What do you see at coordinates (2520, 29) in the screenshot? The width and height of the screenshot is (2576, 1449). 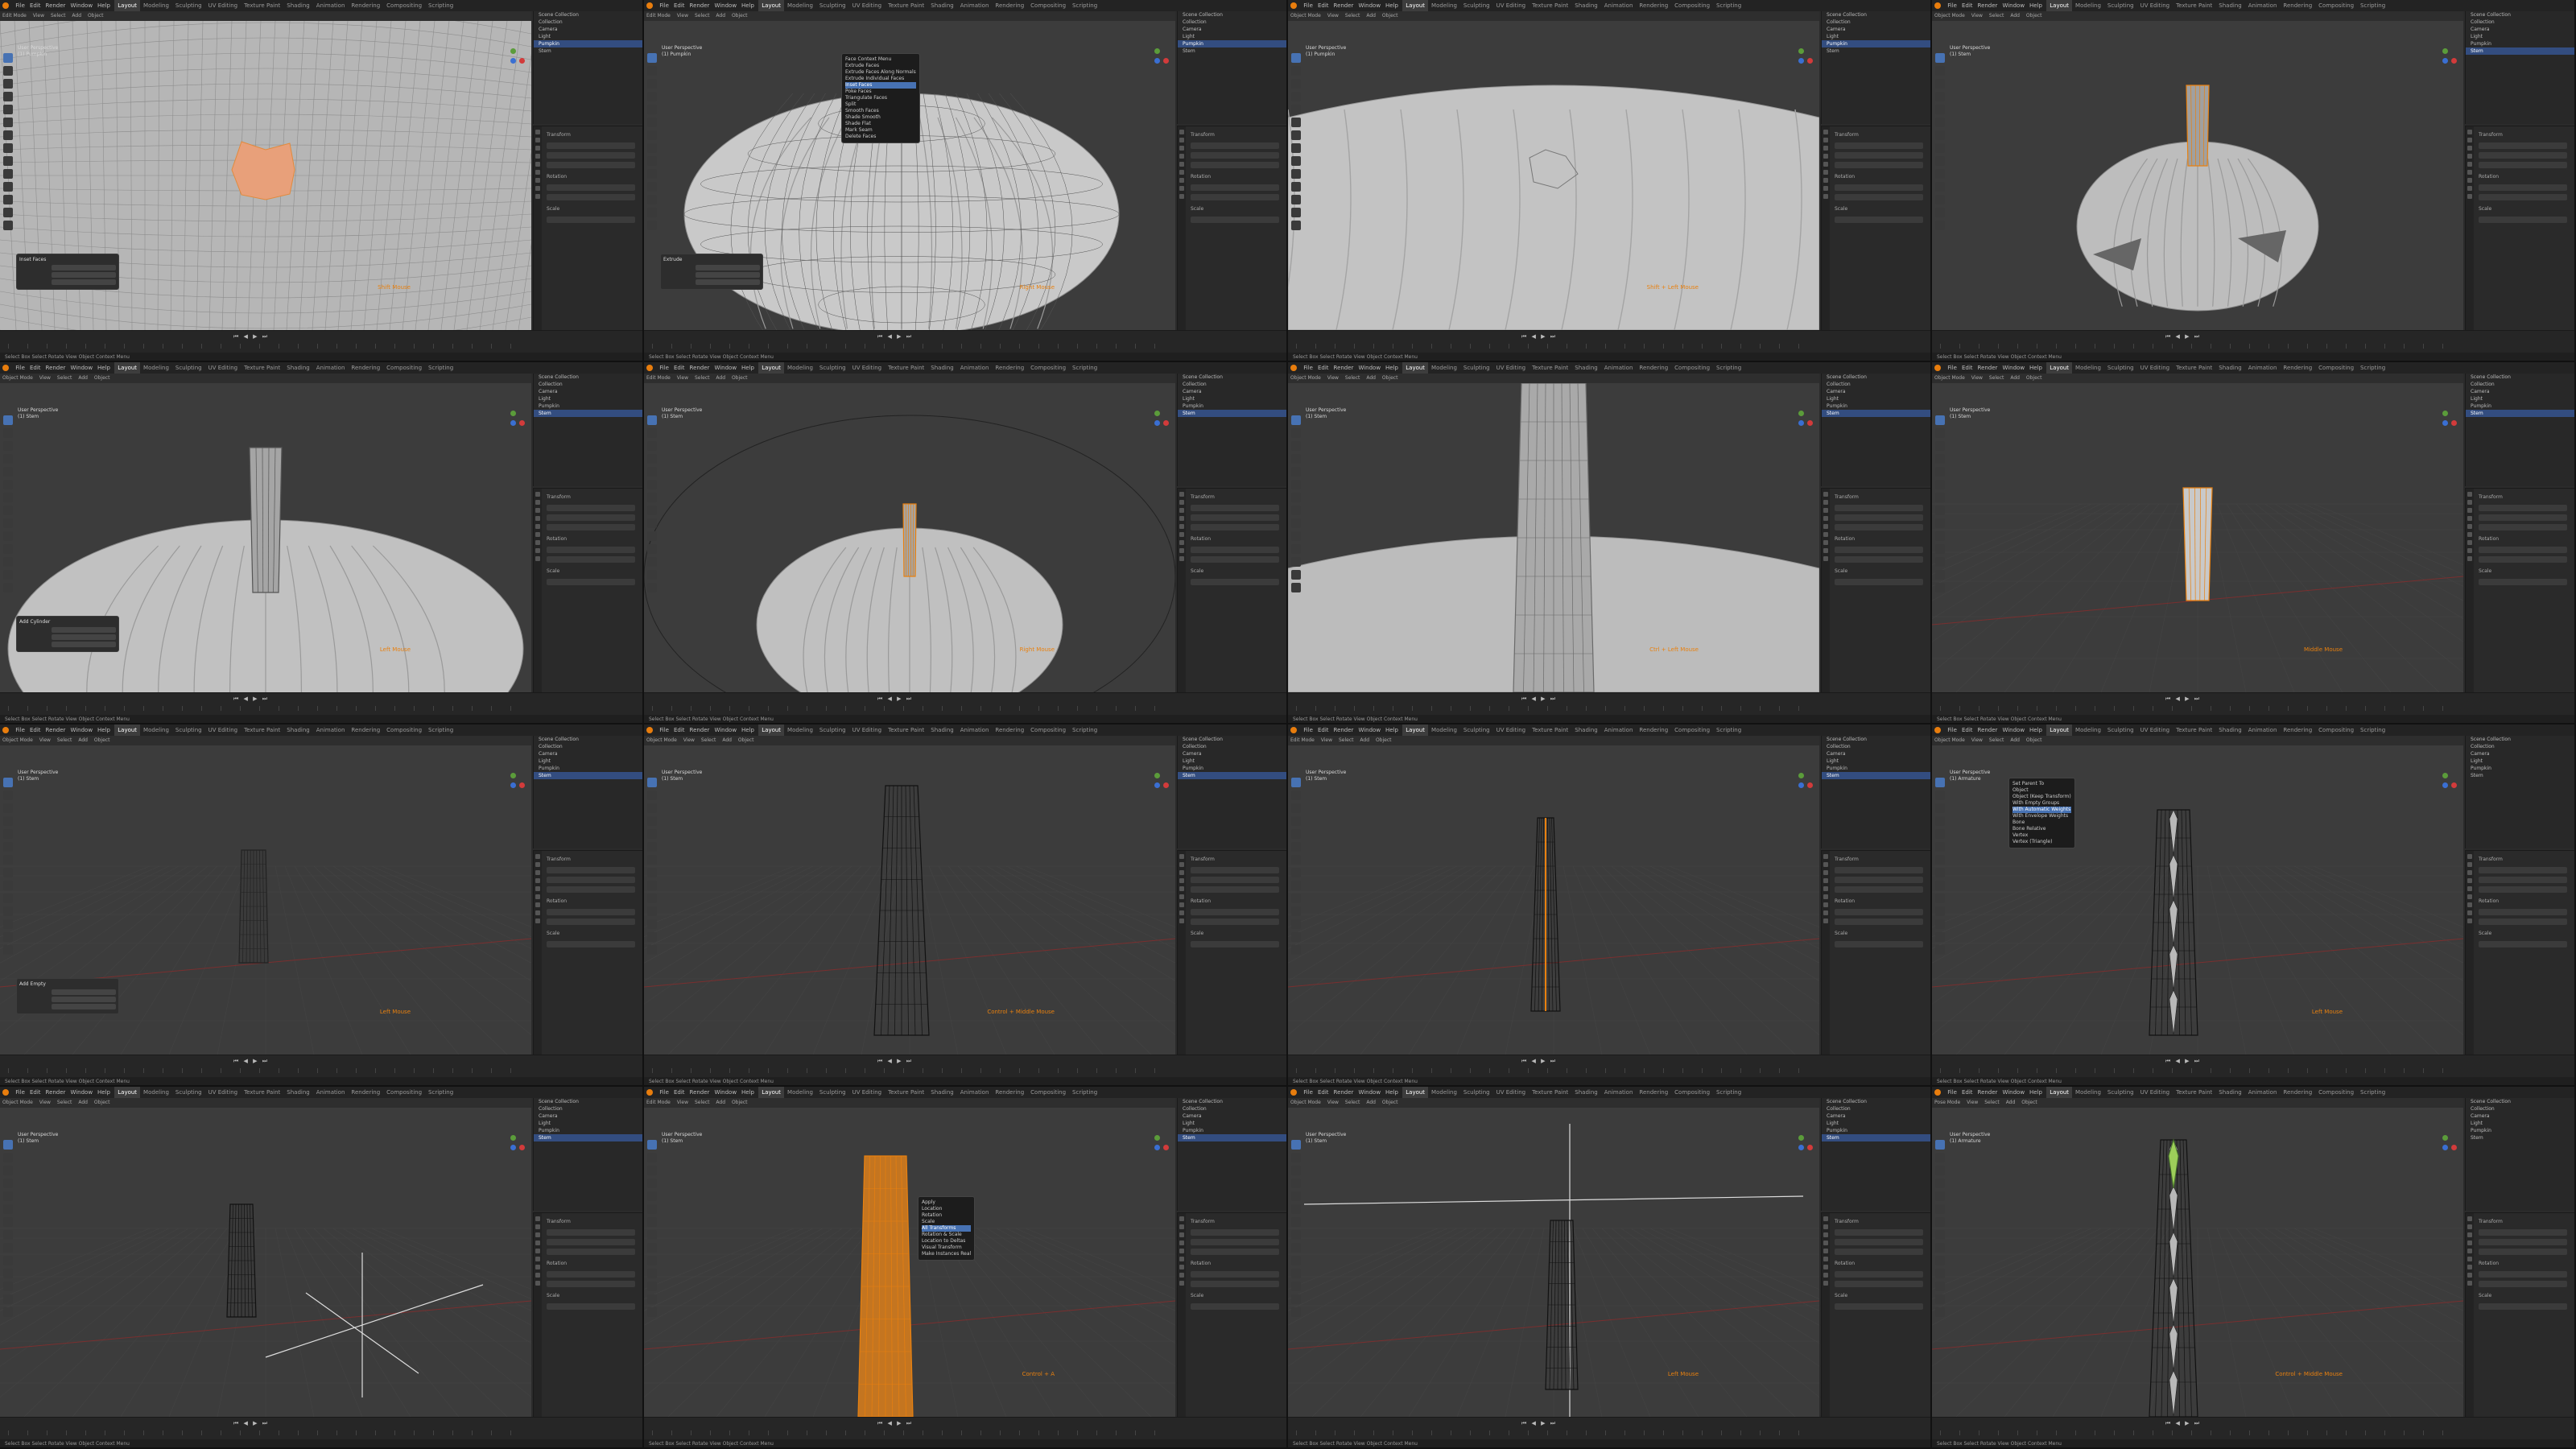 I see `outliner-item: Camera` at bounding box center [2520, 29].